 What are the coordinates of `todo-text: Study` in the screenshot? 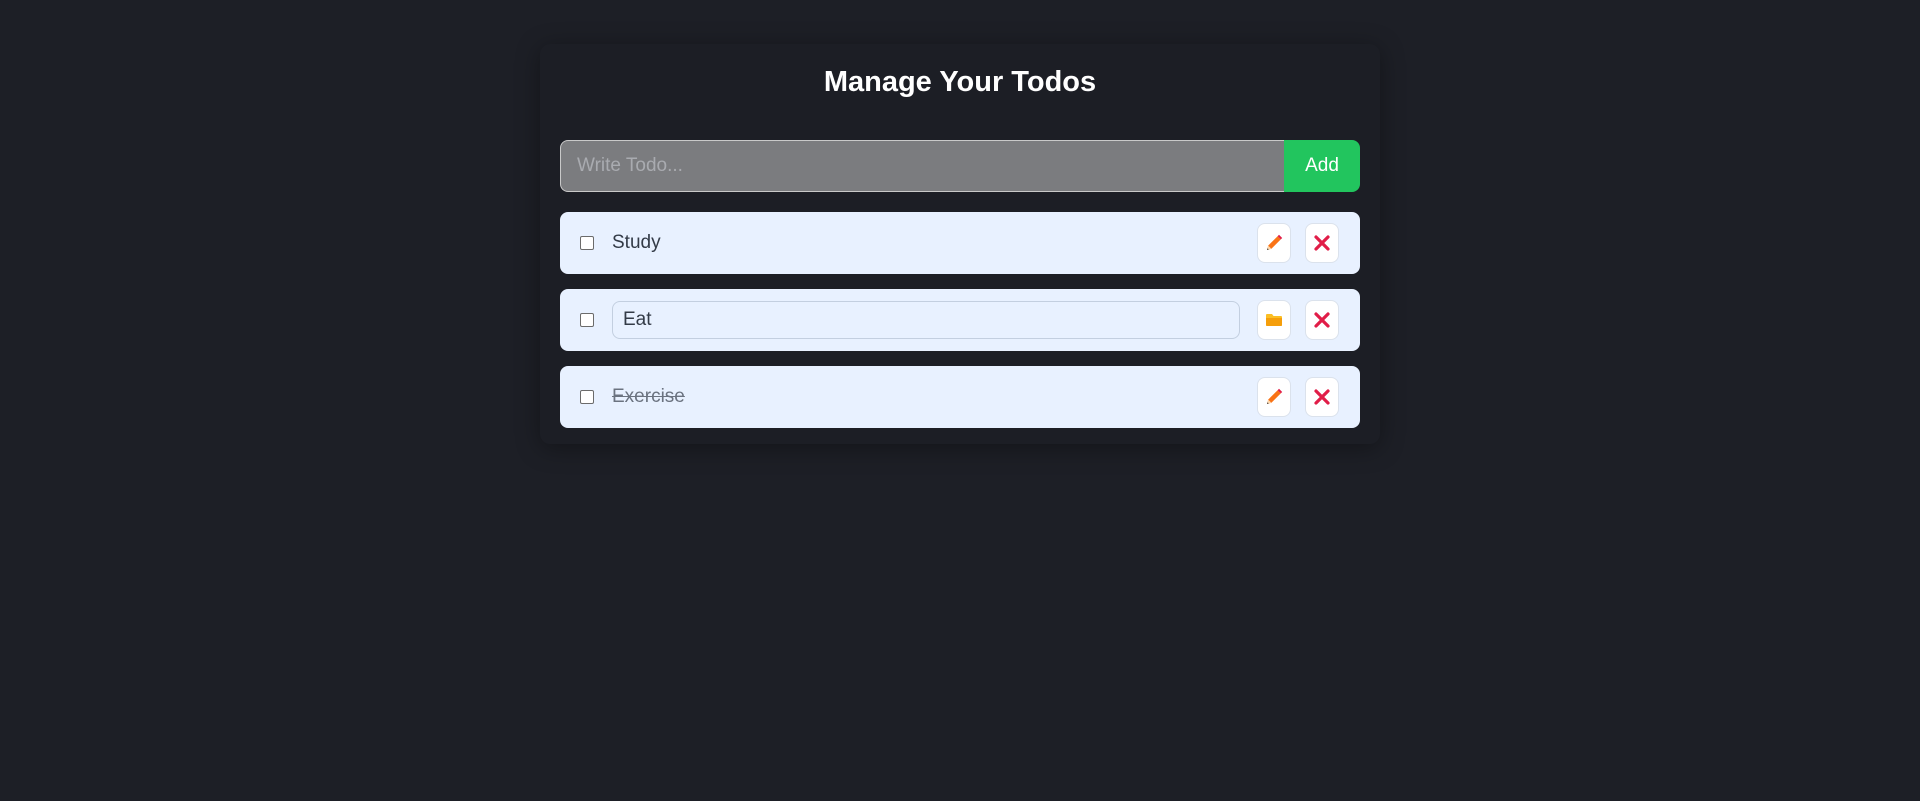 It's located at (636, 242).